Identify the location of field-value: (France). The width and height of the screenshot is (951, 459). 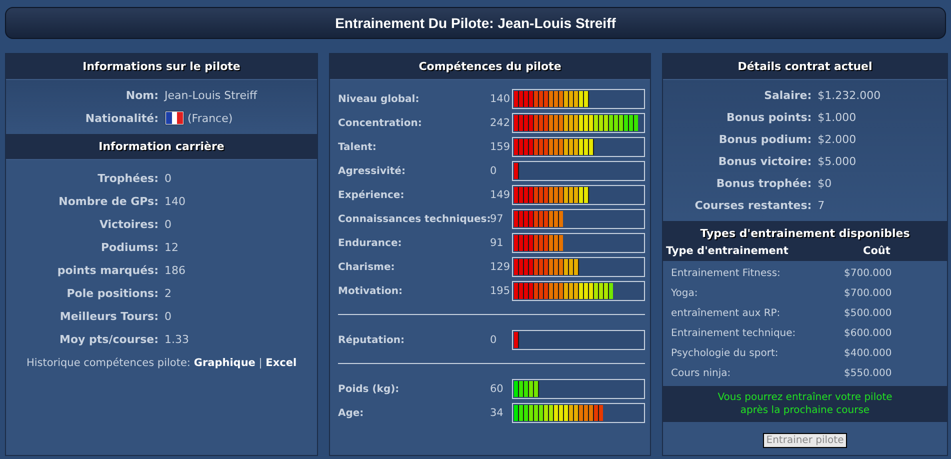
(210, 118).